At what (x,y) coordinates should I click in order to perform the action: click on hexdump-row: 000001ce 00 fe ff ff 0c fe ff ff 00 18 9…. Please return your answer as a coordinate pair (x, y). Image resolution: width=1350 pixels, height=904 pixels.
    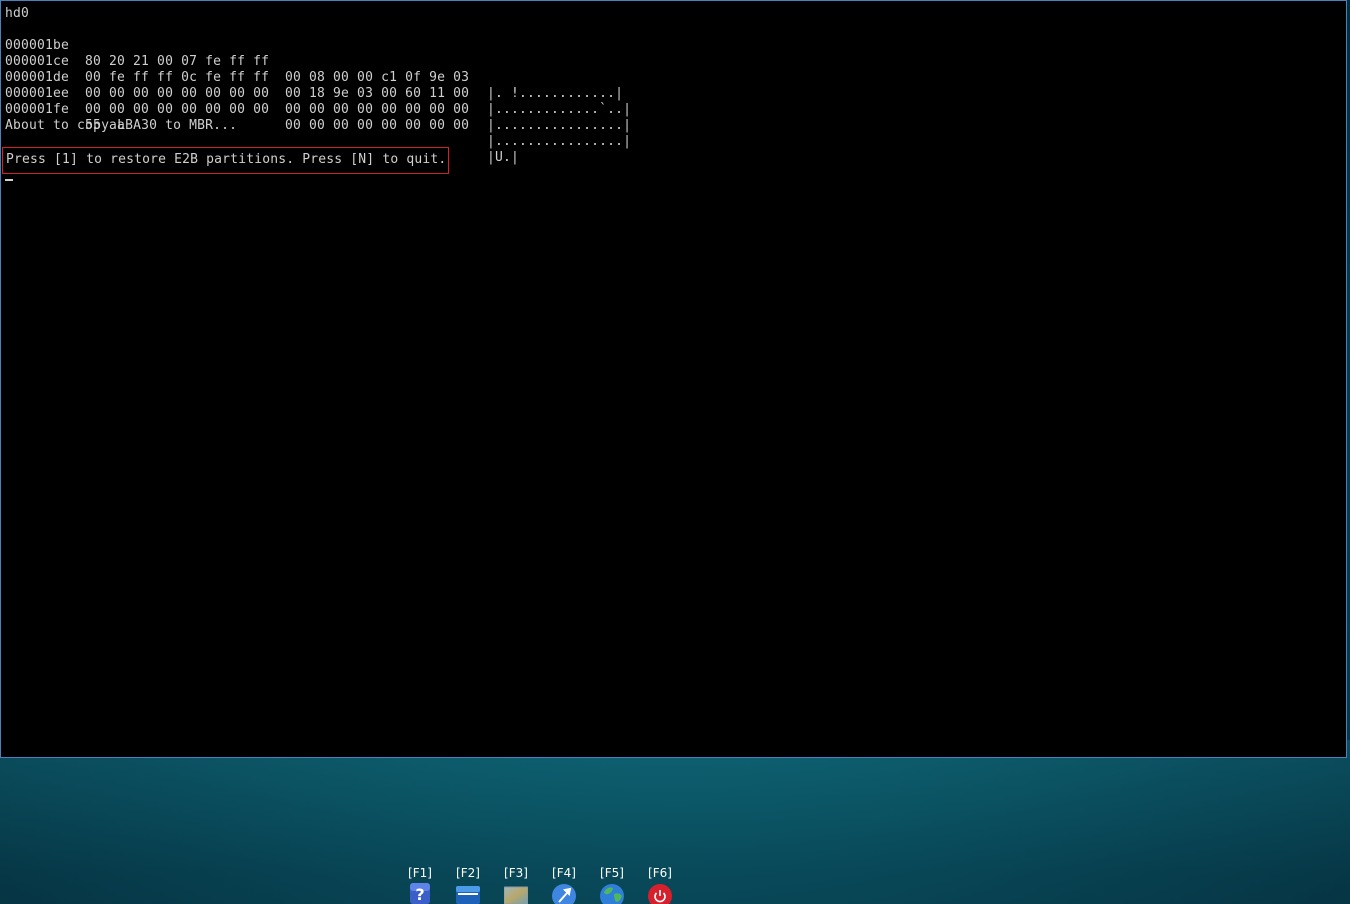
    Looking at the image, I should click on (318, 77).